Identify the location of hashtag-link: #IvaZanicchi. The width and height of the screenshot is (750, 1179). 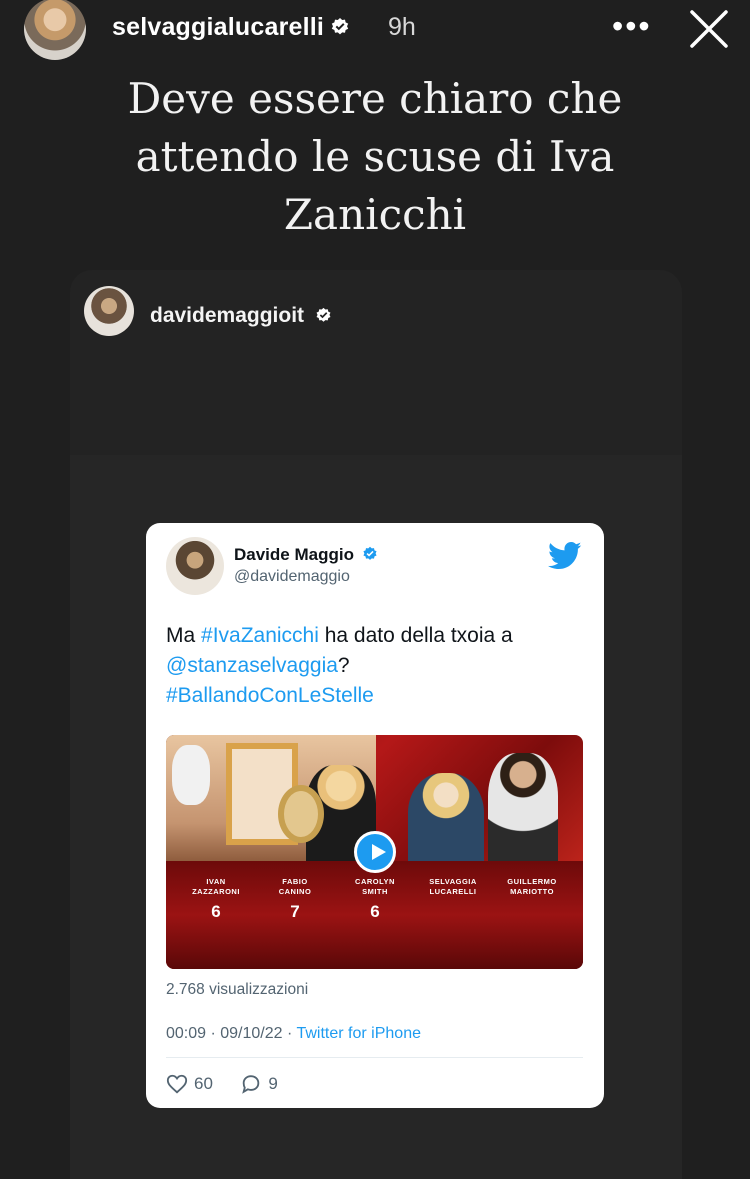
(260, 635).